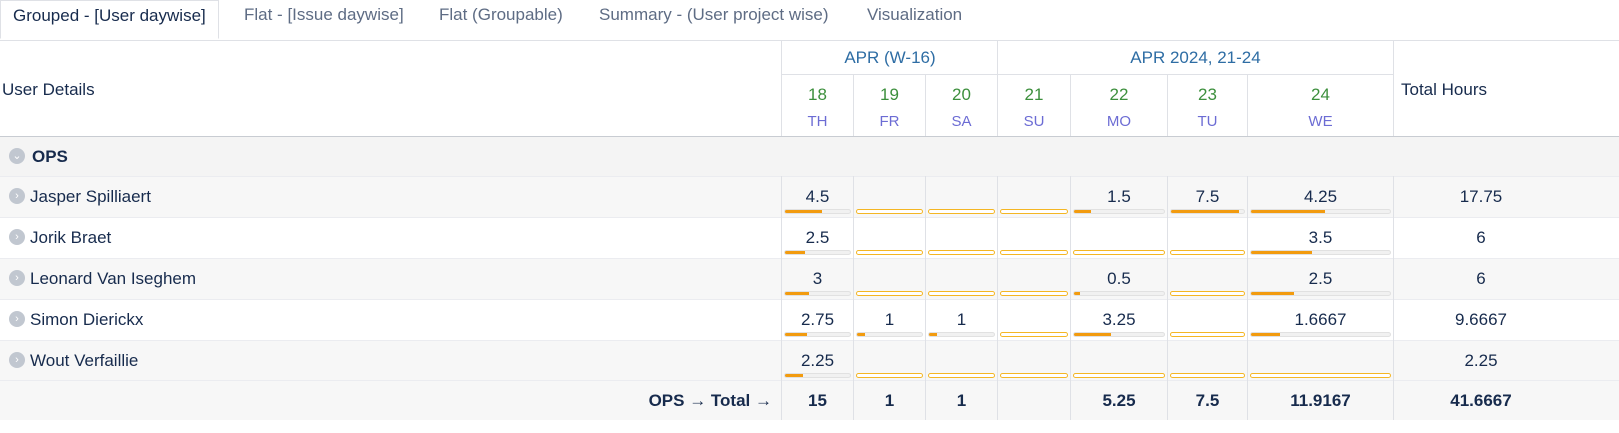 This screenshot has height=433, width=1619. I want to click on hours-value: 4.5, so click(817, 197).